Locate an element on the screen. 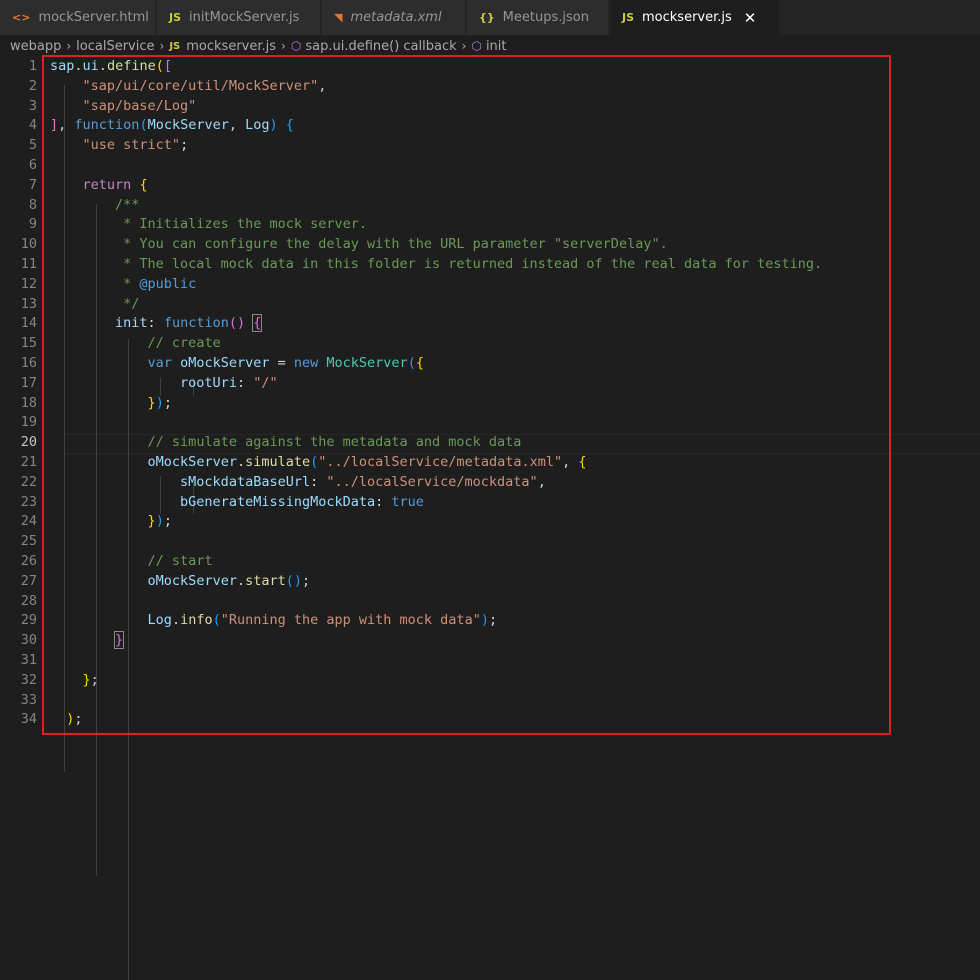  line-number: 20 is located at coordinates (28, 442).